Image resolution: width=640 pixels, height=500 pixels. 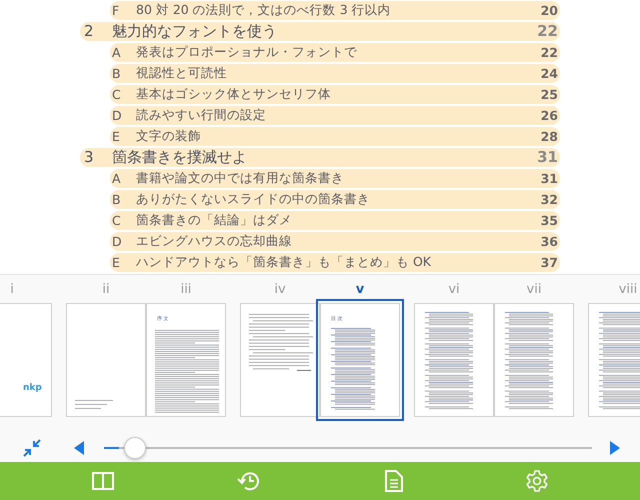 What do you see at coordinates (116, 10) in the screenshot?
I see `entry-mark: F` at bounding box center [116, 10].